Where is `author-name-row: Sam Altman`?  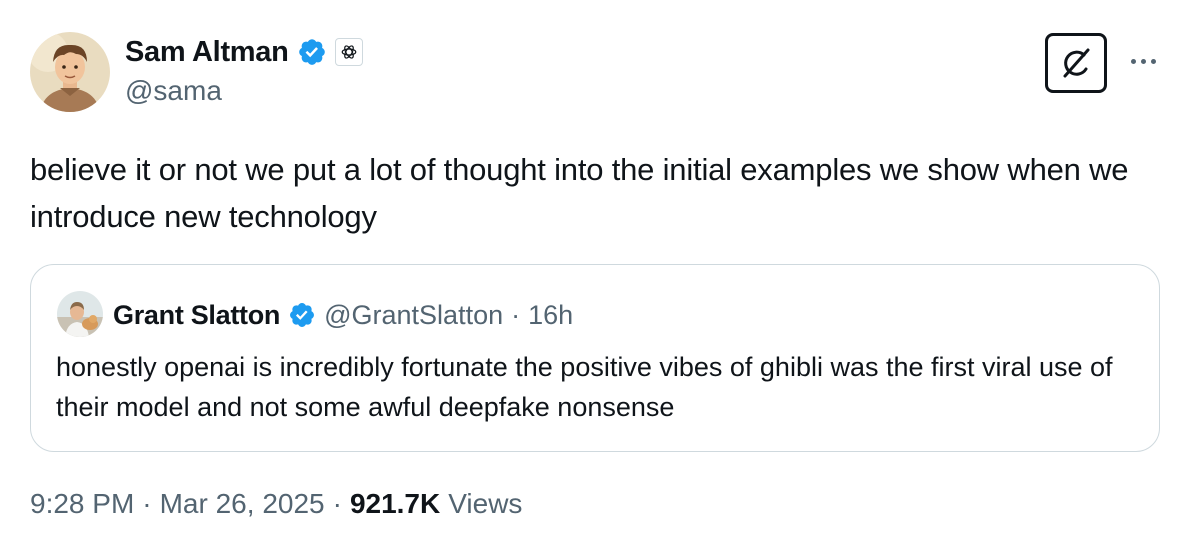
author-name-row: Sam Altman is located at coordinates (244, 52).